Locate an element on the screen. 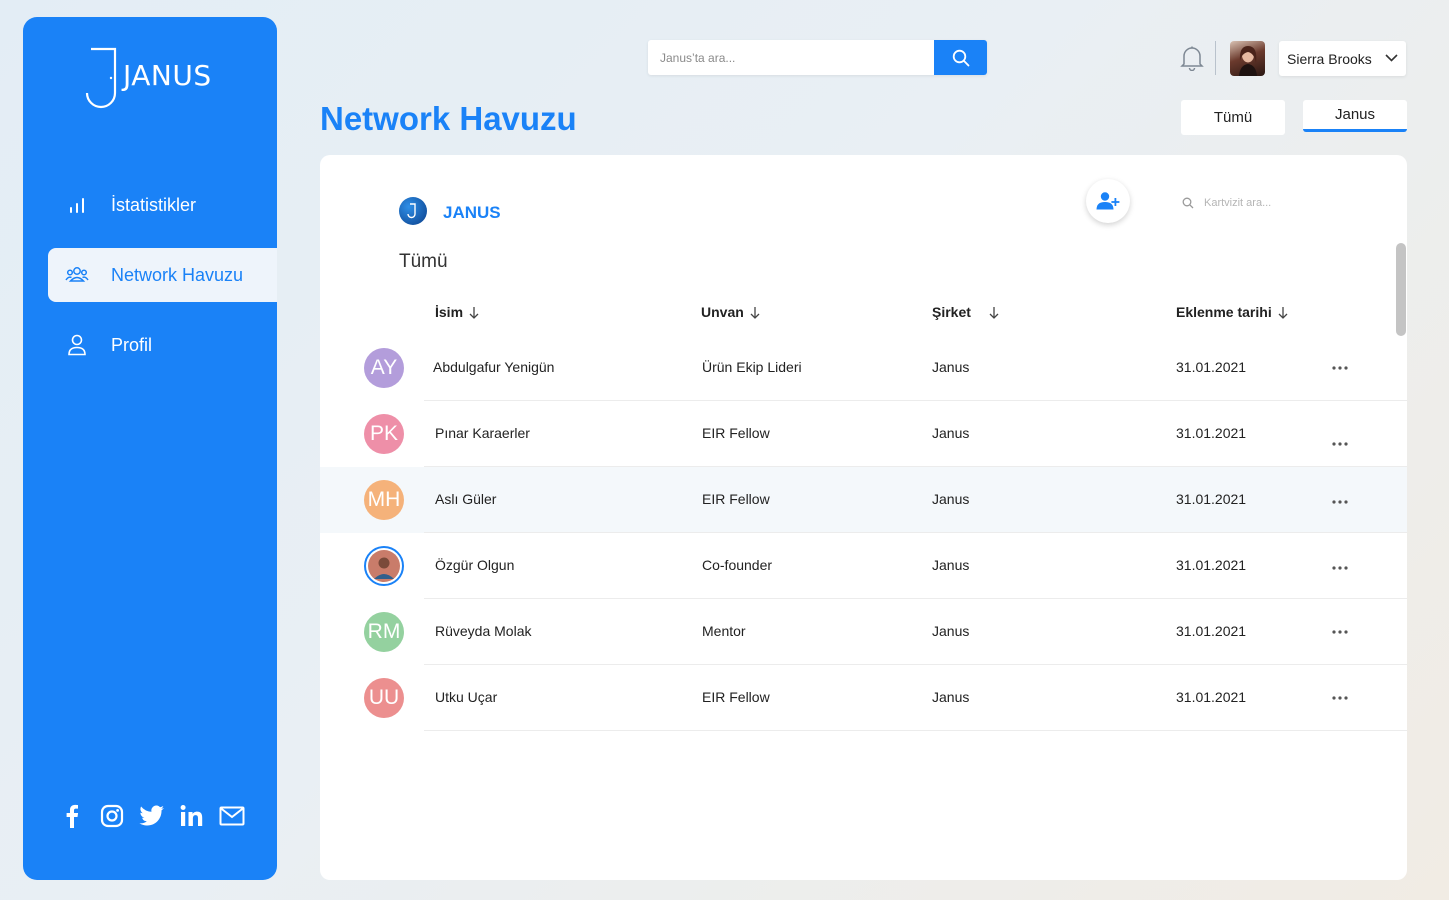  chevron-down-icon is located at coordinates (1391, 58).